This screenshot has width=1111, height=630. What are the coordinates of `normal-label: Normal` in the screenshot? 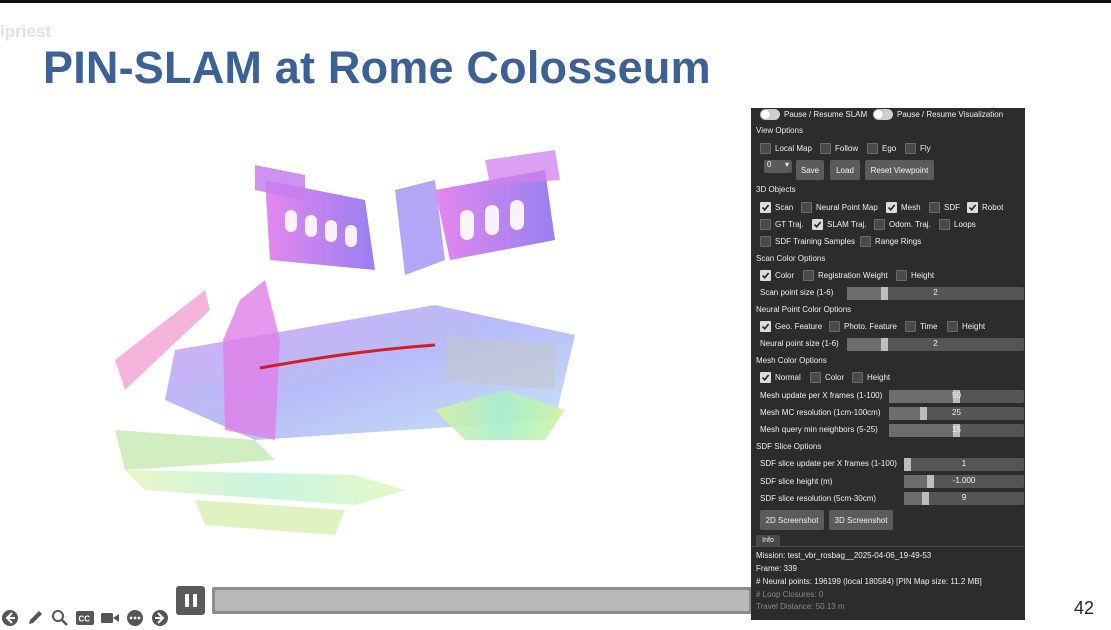 It's located at (788, 377).